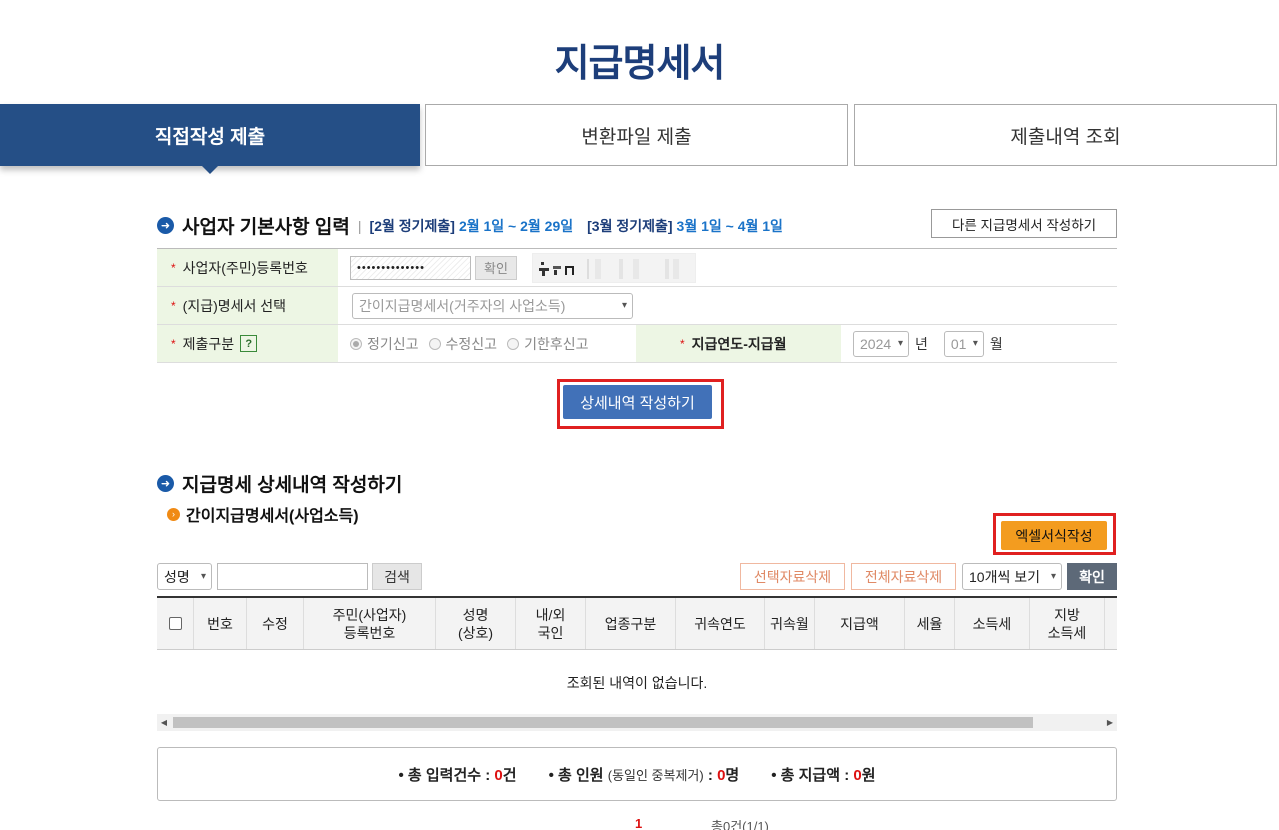  Describe the element at coordinates (1092, 576) in the screenshot. I see `confirm-button: 확인` at that location.